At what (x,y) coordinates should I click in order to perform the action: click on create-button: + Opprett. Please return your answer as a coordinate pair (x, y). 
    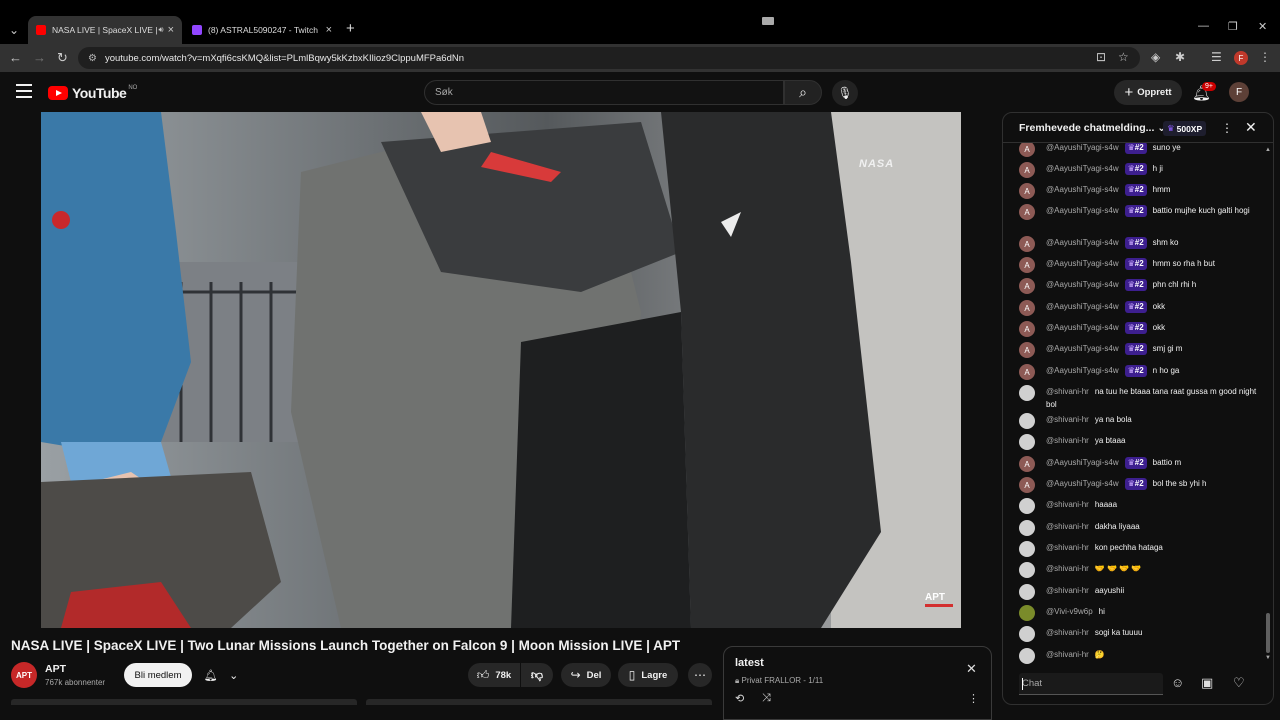
    Looking at the image, I should click on (1148, 92).